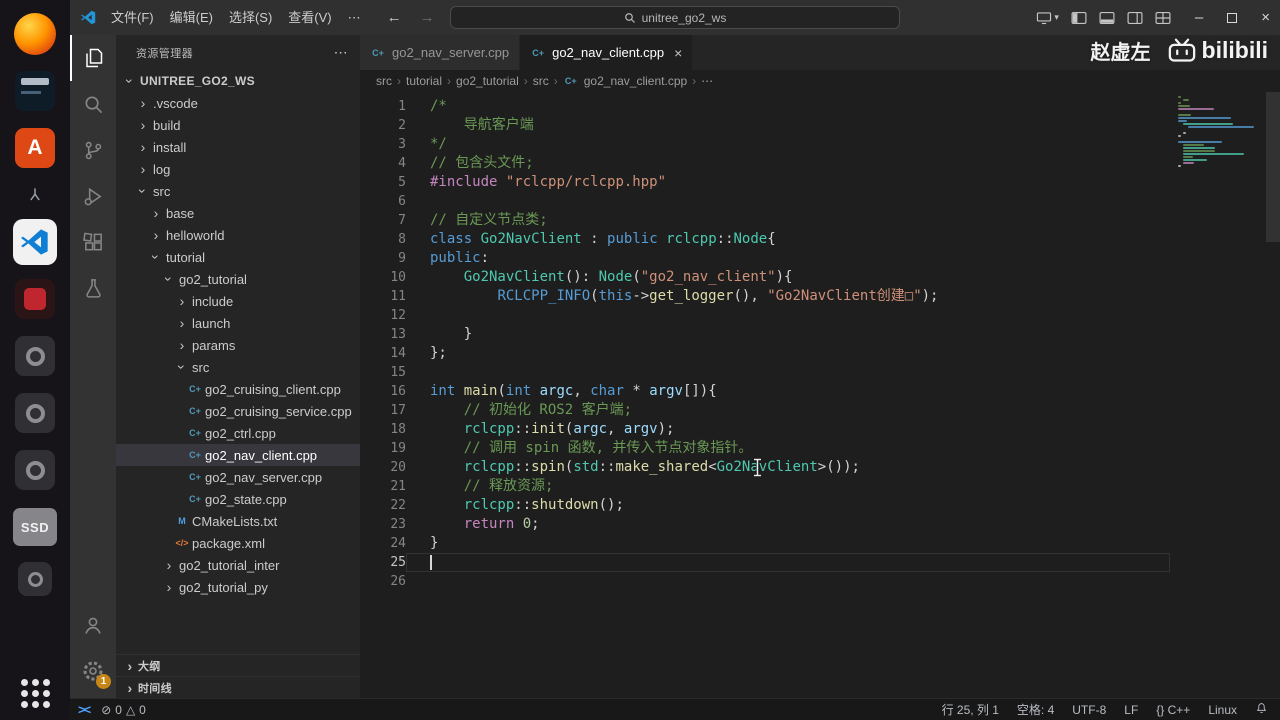 Image resolution: width=1280 pixels, height=720 pixels. Describe the element at coordinates (238, 455) in the screenshot. I see `tree-item-file: C+ go2_nav_client.cpp` at that location.